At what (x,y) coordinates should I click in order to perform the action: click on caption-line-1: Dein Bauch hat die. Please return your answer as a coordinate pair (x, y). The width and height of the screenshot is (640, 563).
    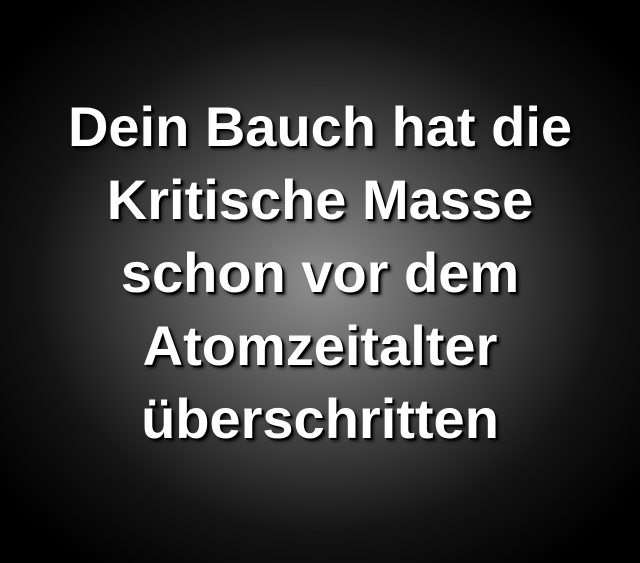
    Looking at the image, I should click on (320, 126).